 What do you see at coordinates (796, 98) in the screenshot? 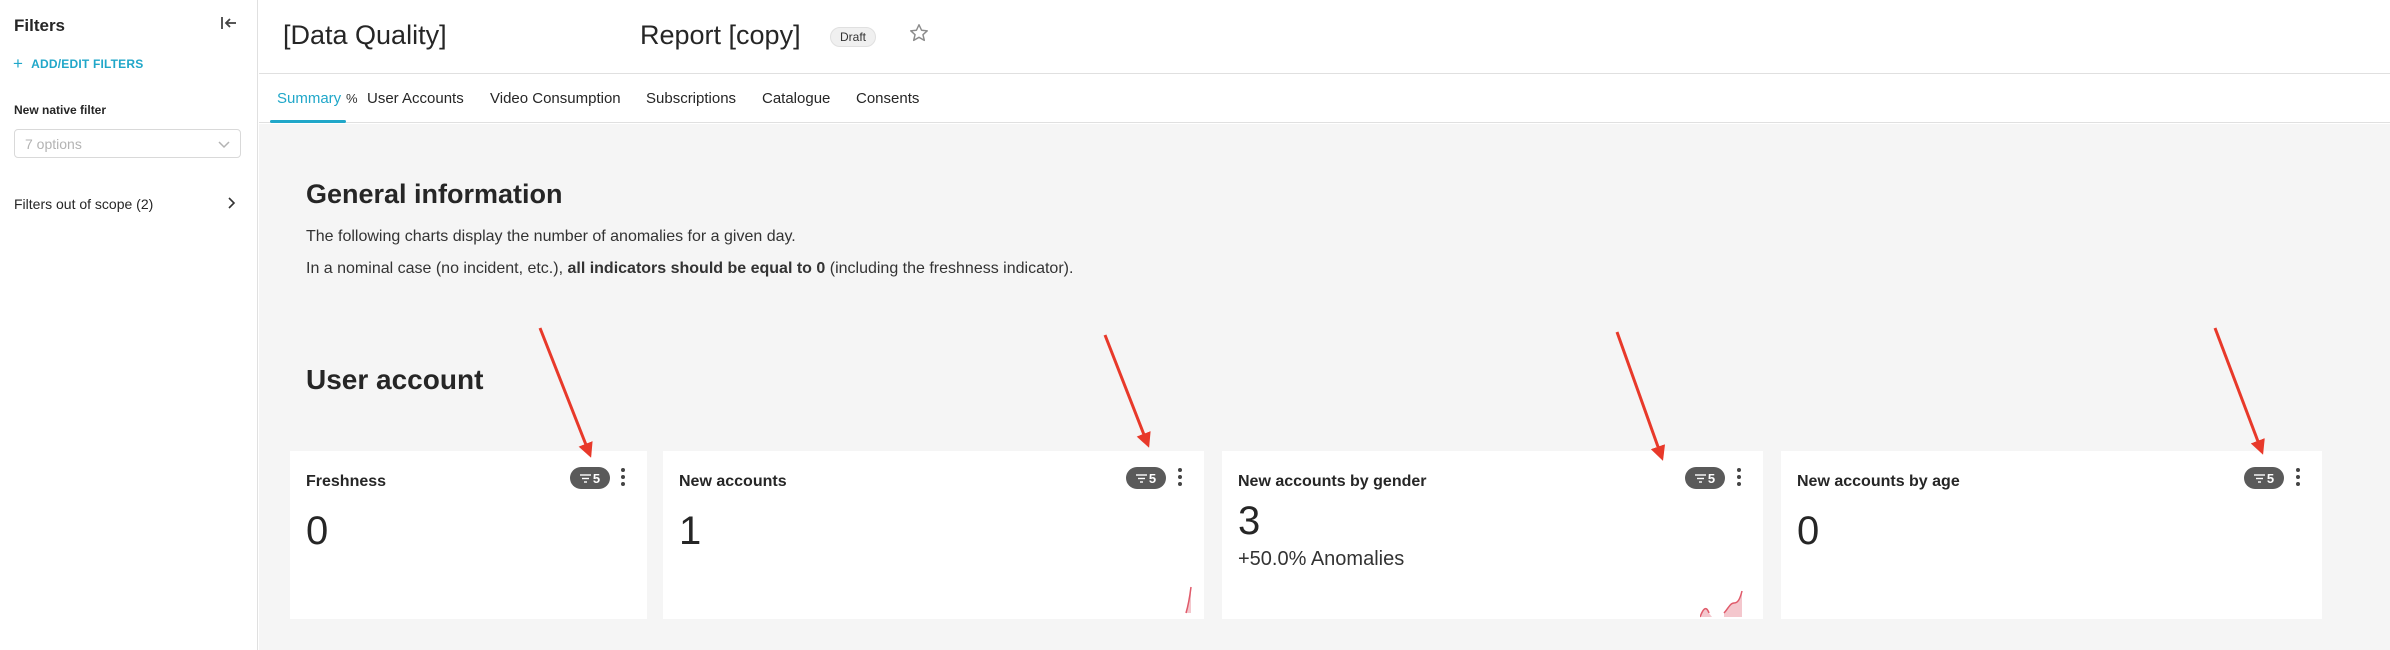
I see `tab-catalogue: Catalogue` at bounding box center [796, 98].